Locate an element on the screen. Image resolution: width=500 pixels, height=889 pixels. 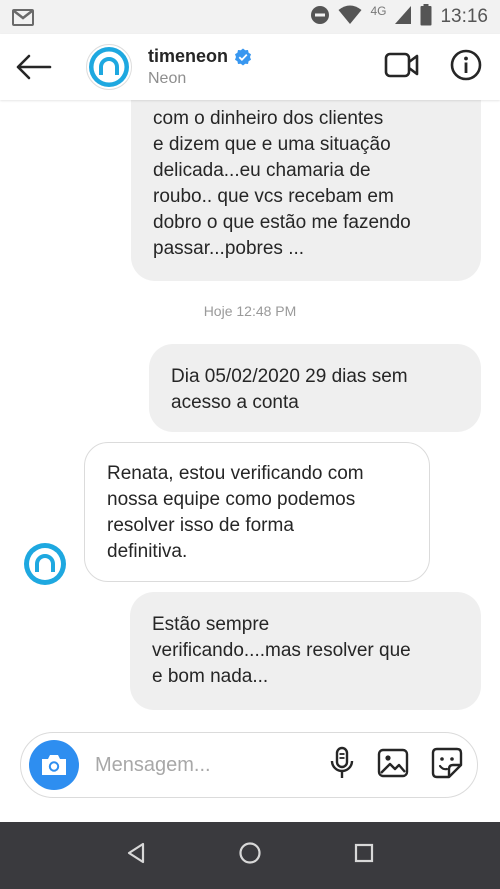
contact-info: timeneon Neon is located at coordinates (200, 67).